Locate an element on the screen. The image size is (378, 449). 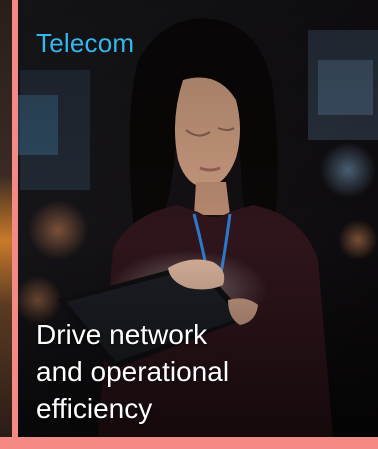
adjacent-card-image is located at coordinates (6, 218).